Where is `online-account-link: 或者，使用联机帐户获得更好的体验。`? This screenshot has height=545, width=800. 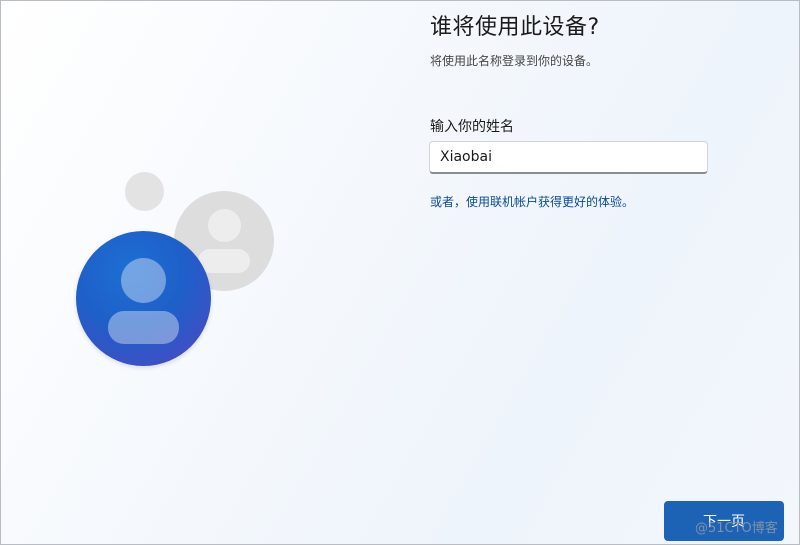 online-account-link: 或者，使用联机帐户获得更好的体验。 is located at coordinates (532, 201).